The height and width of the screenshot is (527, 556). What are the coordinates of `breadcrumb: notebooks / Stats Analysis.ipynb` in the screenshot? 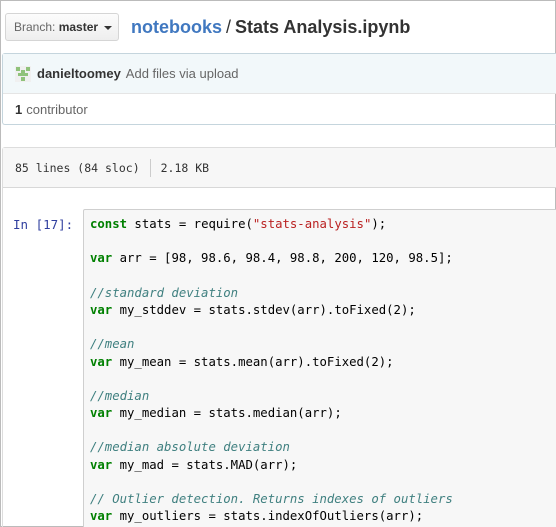 It's located at (270, 27).